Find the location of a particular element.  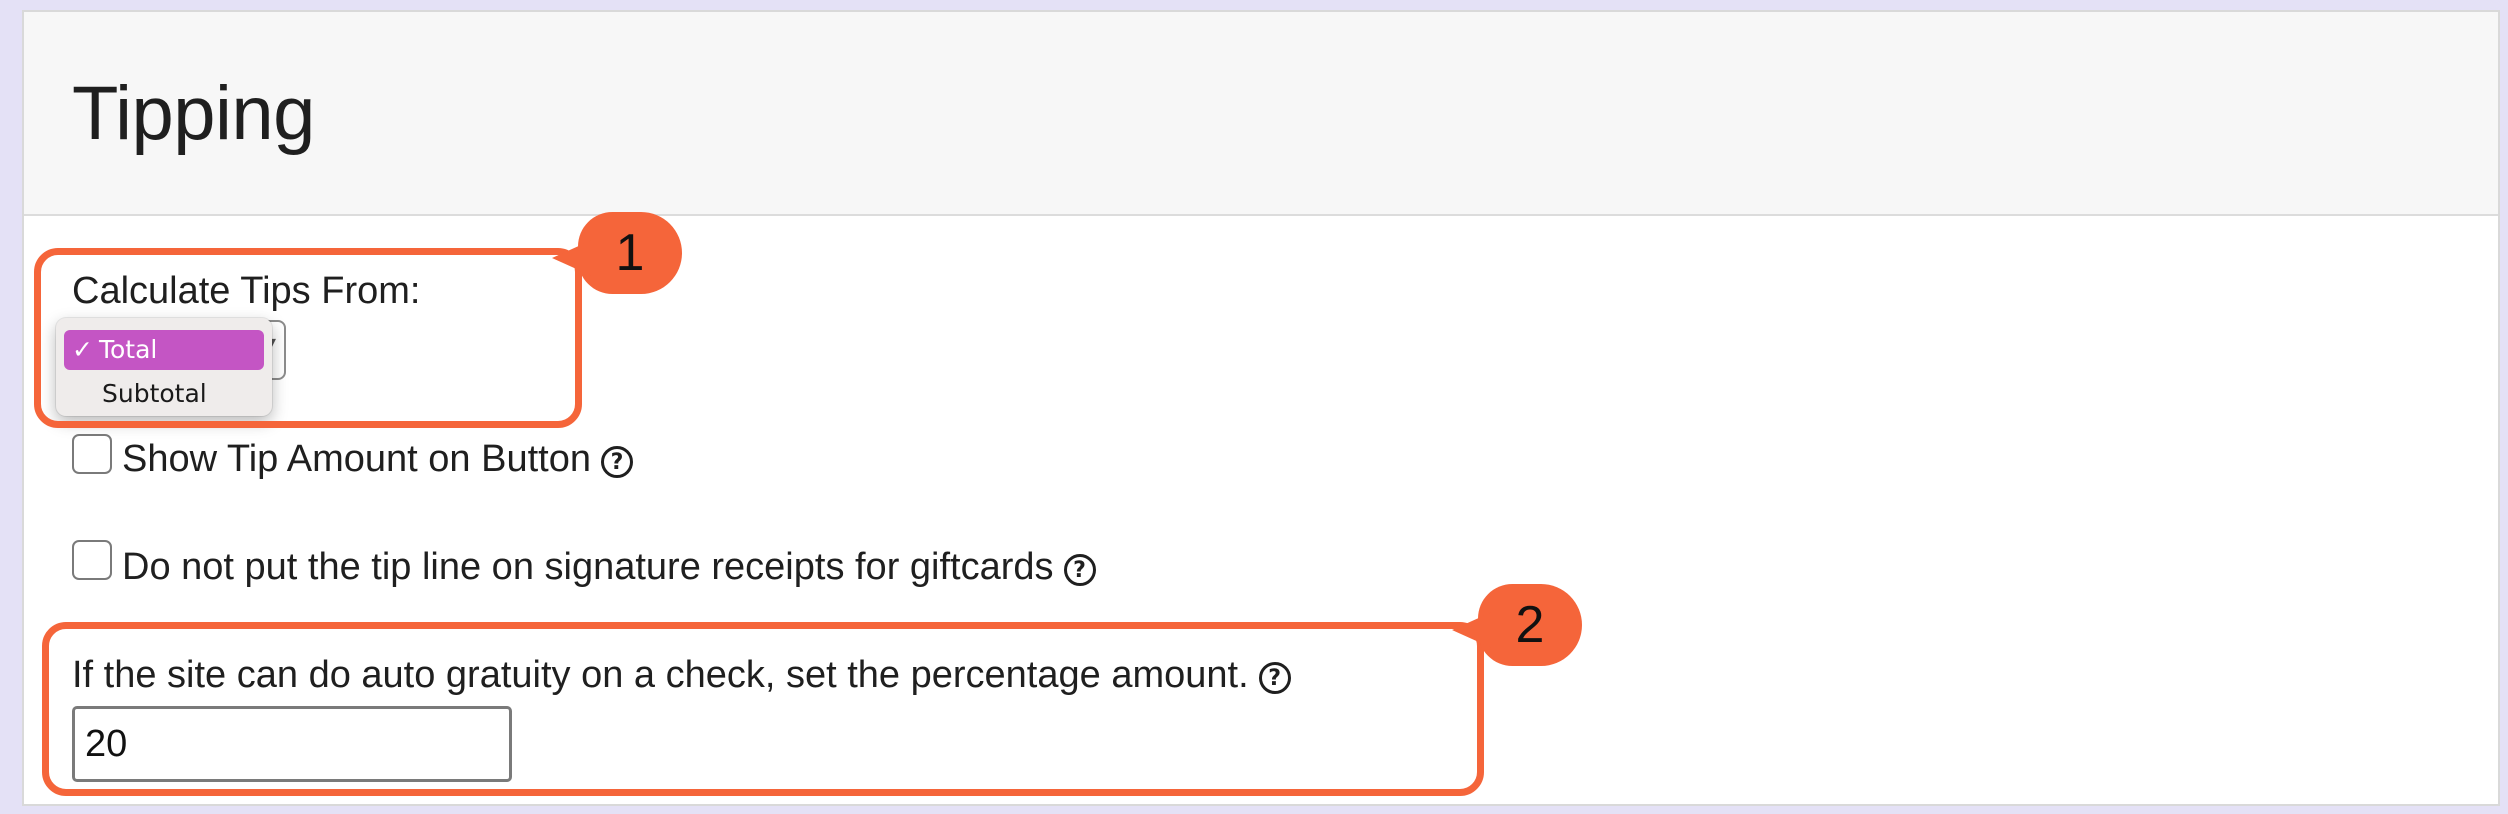

callout-badge-1: 1 is located at coordinates (617, 253).